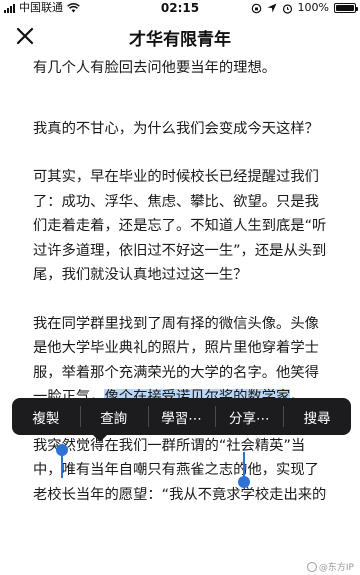 The image size is (360, 575). I want to click on battery-fill, so click(345, 8).